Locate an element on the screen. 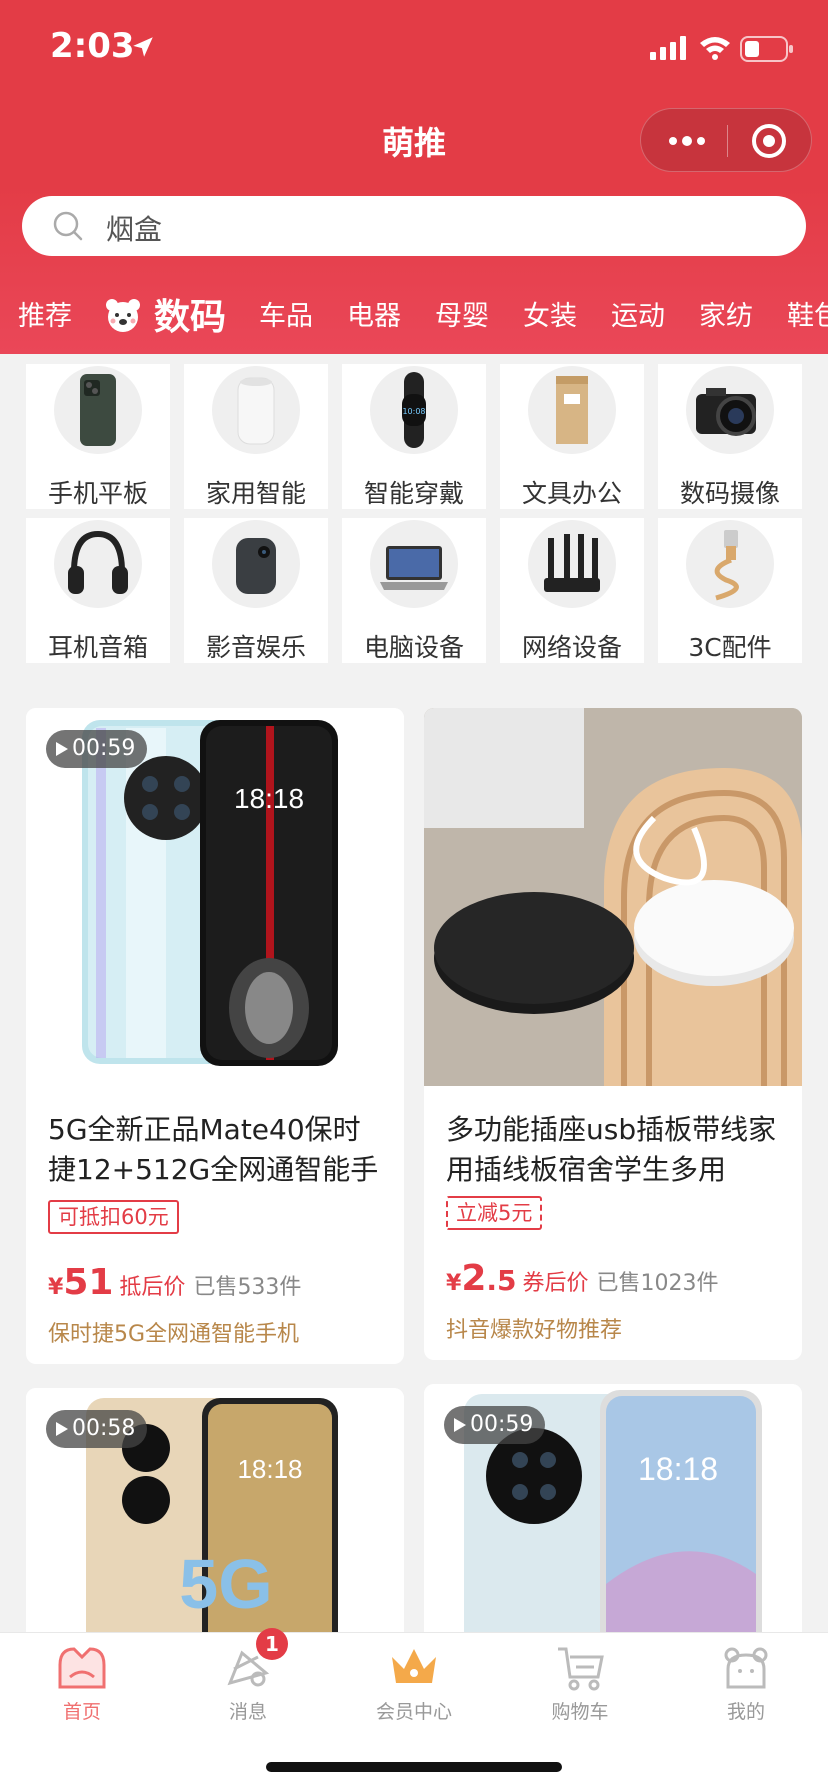 This screenshot has width=828, height=1792. router-icon is located at coordinates (572, 564).